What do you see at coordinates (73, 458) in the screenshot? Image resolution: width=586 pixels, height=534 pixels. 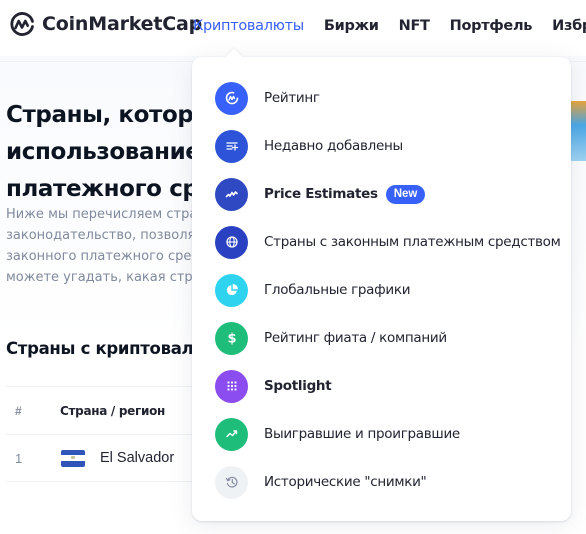 I see `flag-el-salvador-icon` at bounding box center [73, 458].